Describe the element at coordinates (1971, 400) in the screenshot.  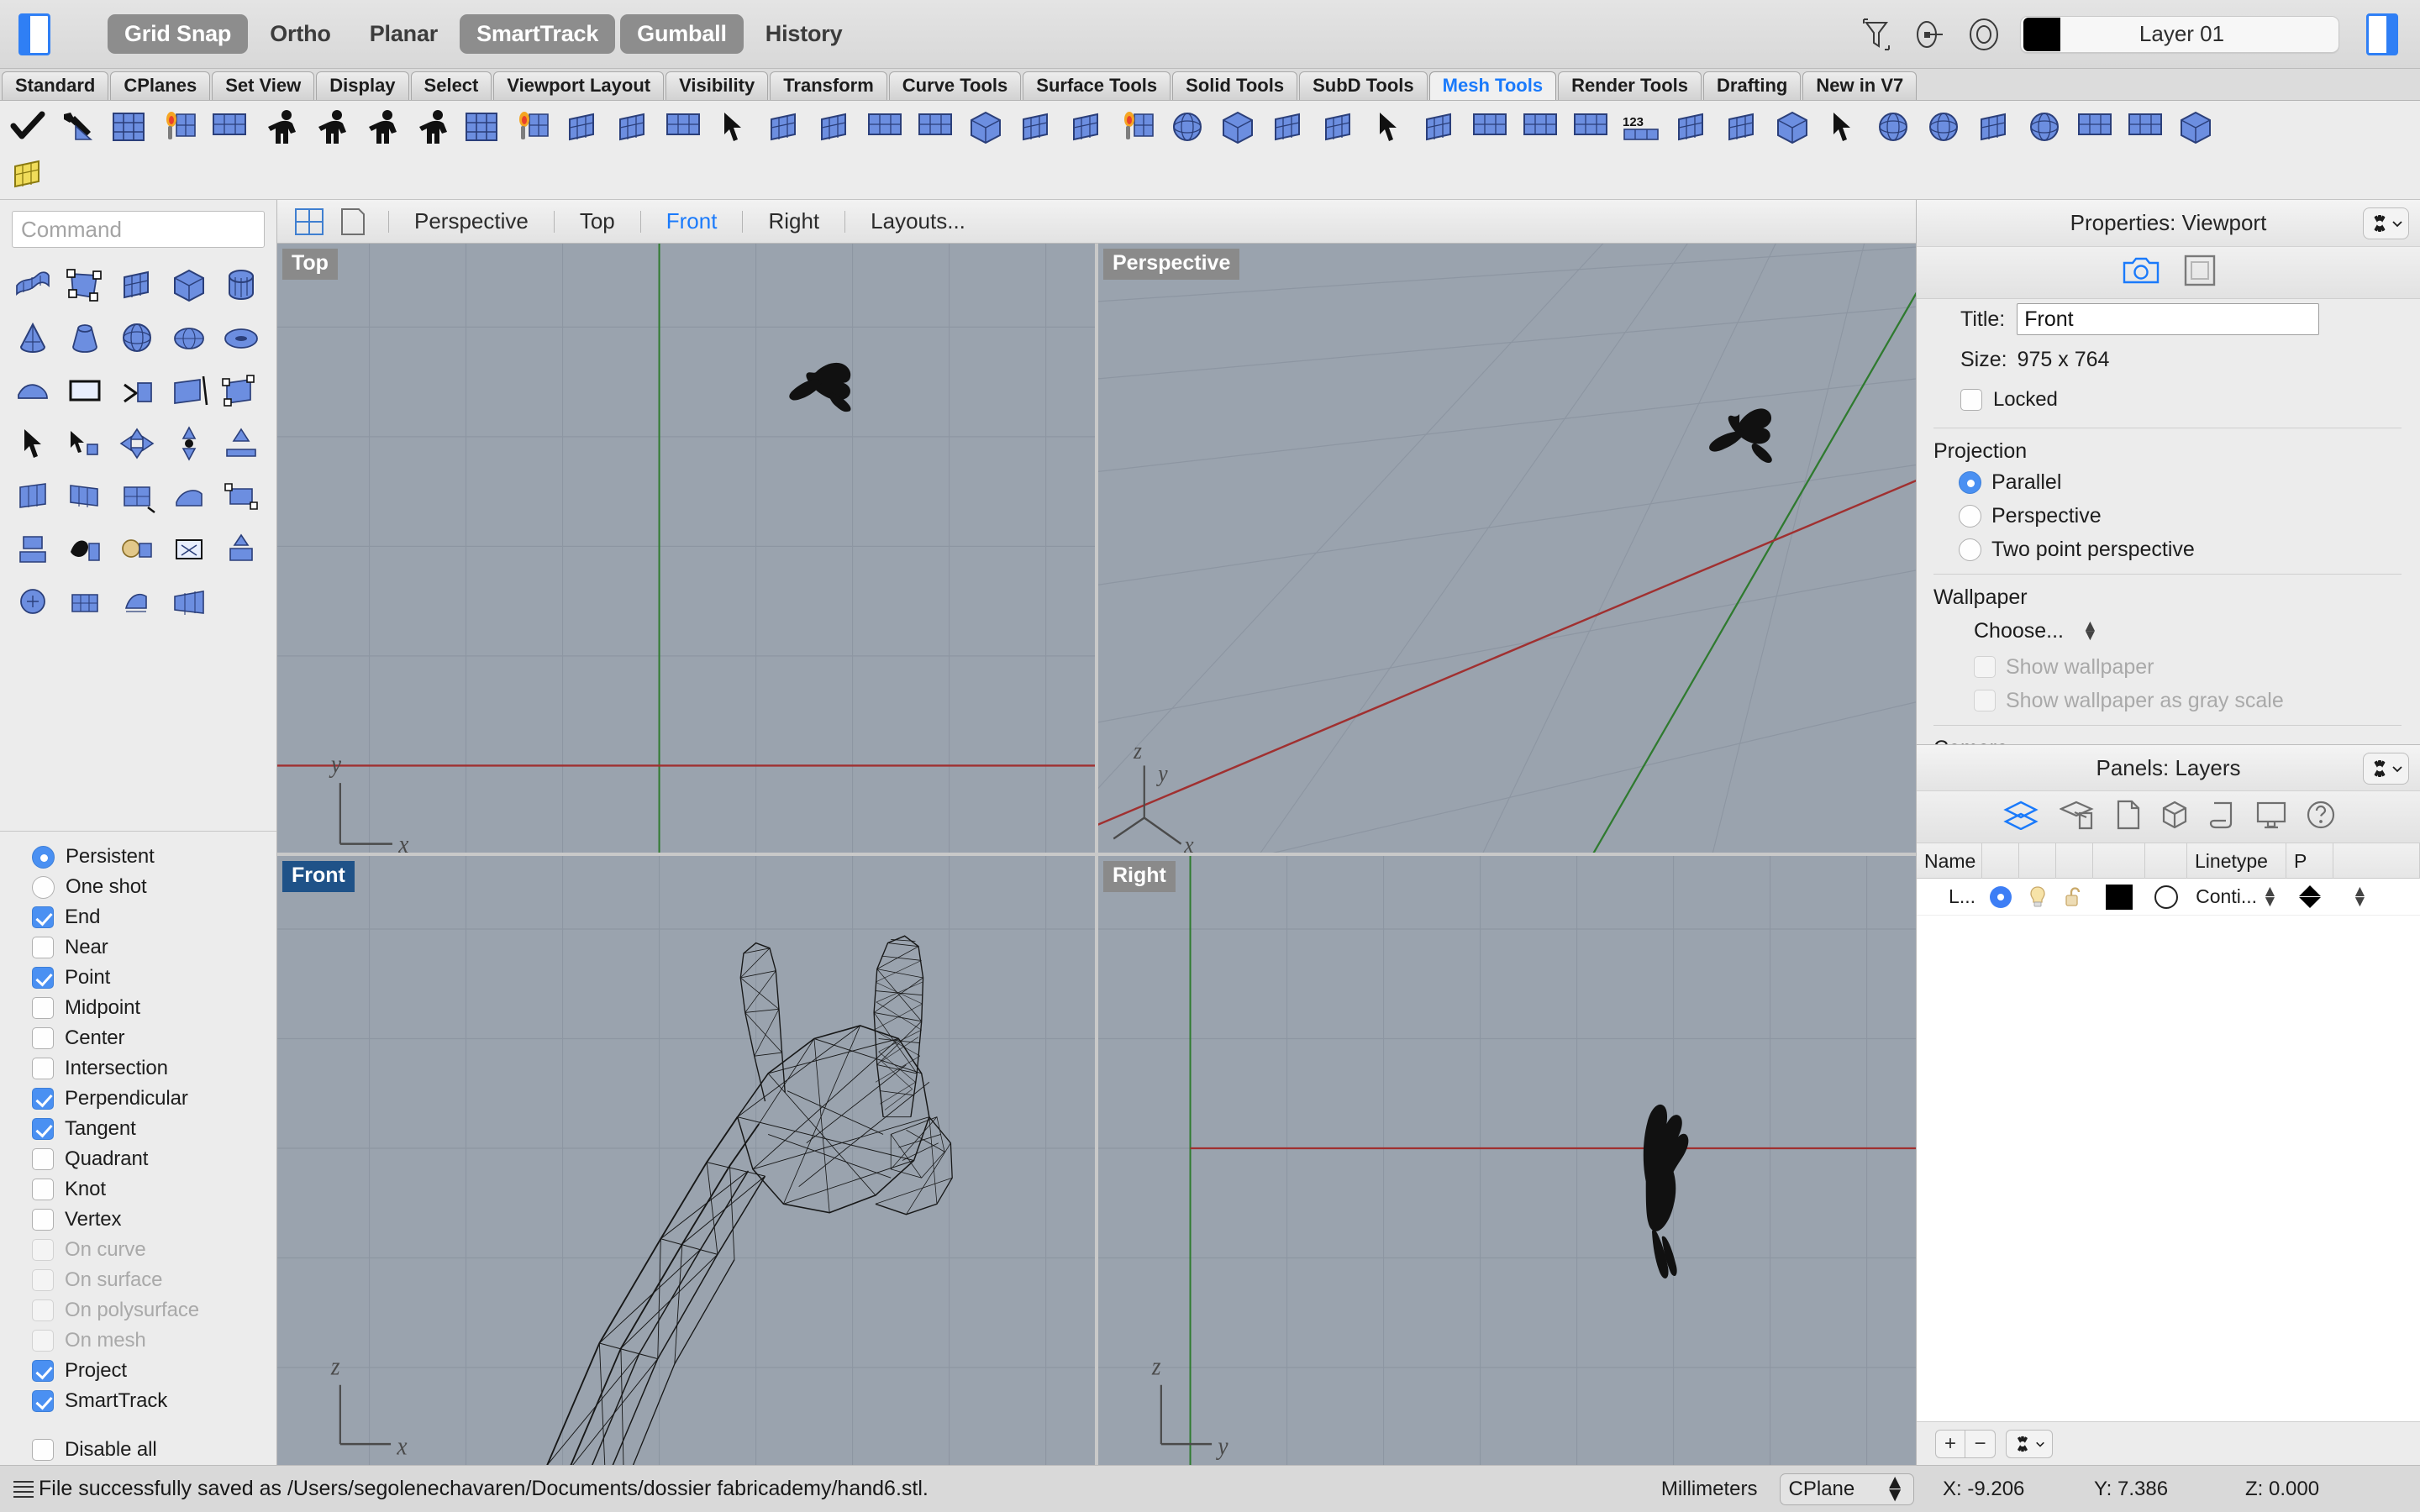
I see `locked-checkbox` at that location.